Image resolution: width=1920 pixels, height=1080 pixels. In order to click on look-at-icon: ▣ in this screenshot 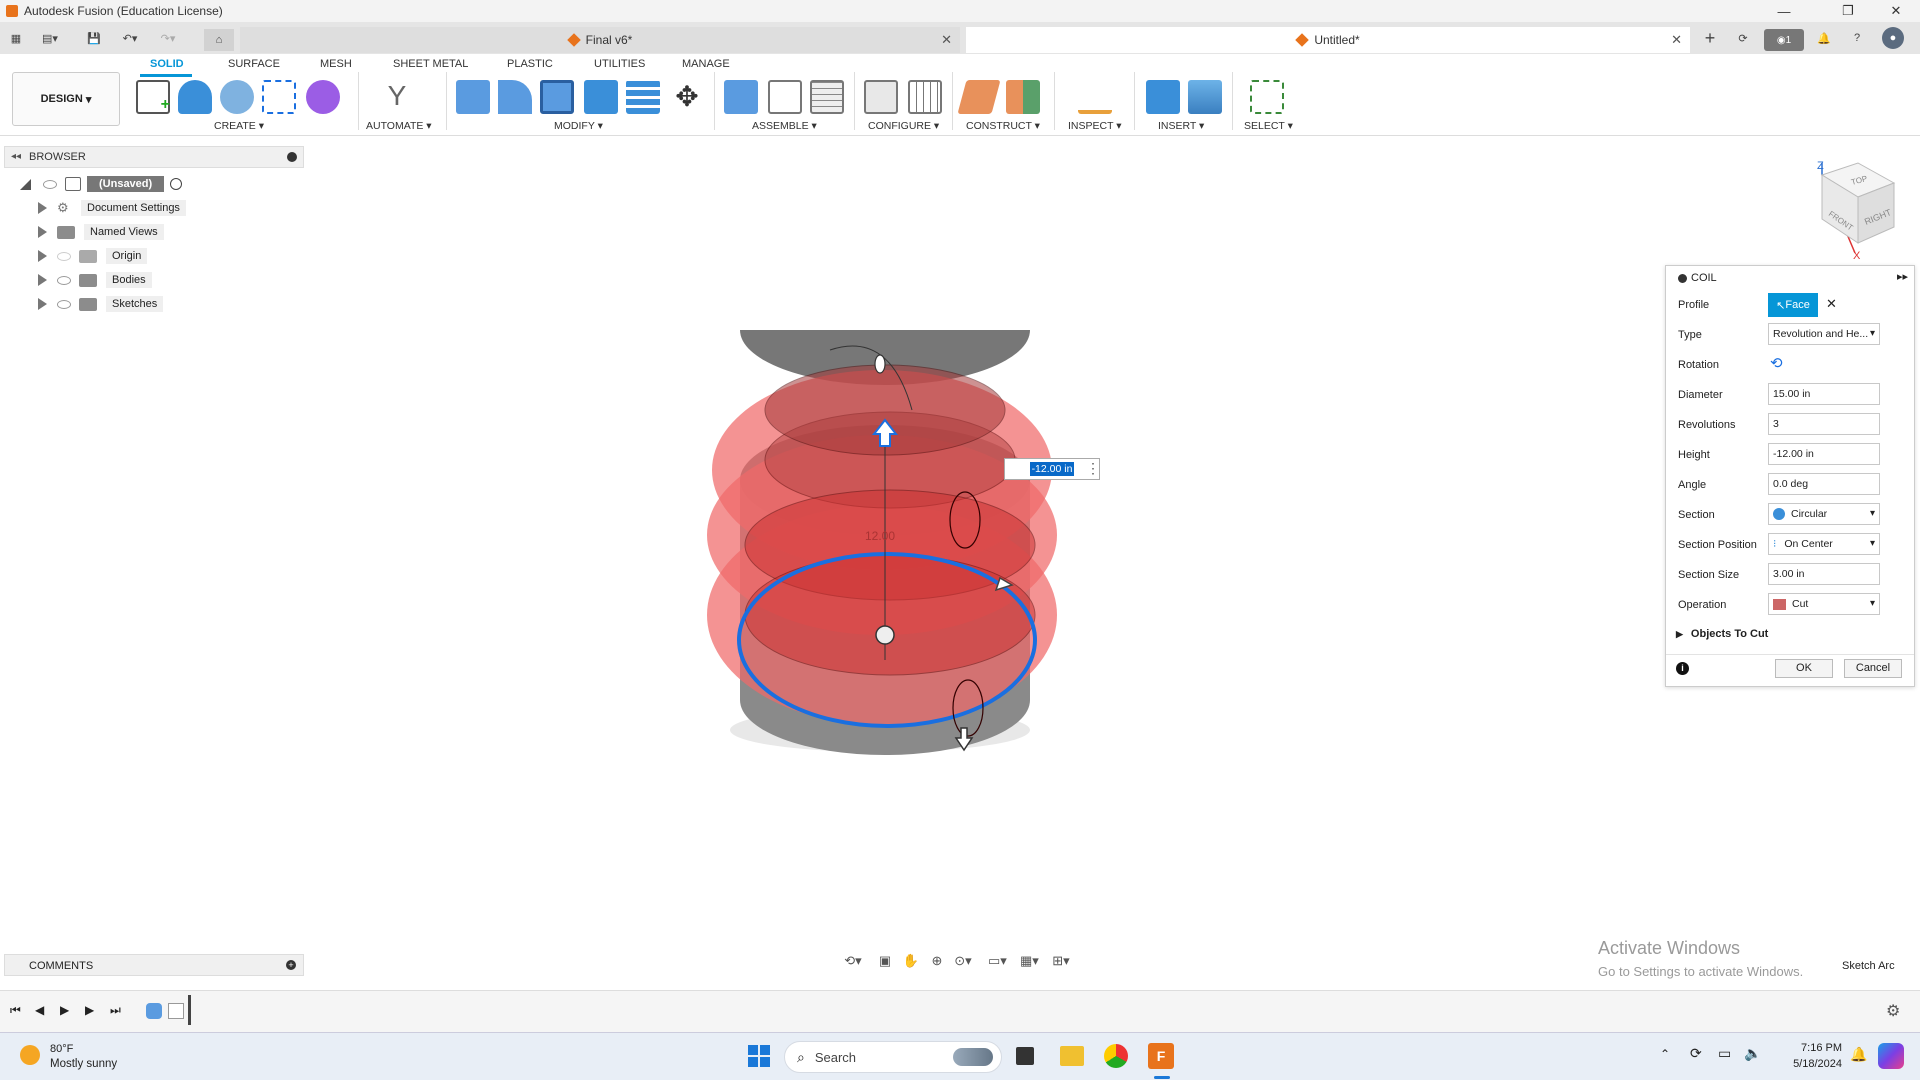, I will do `click(885, 962)`.